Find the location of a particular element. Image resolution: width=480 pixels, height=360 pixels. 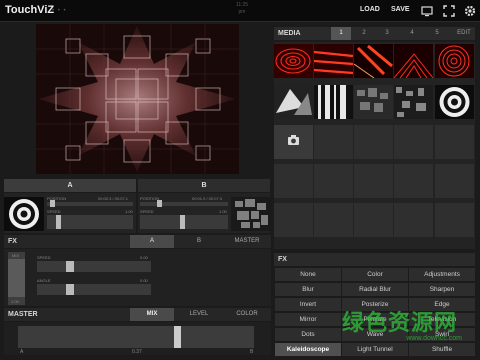

camera-icon is located at coordinates (293, 140).